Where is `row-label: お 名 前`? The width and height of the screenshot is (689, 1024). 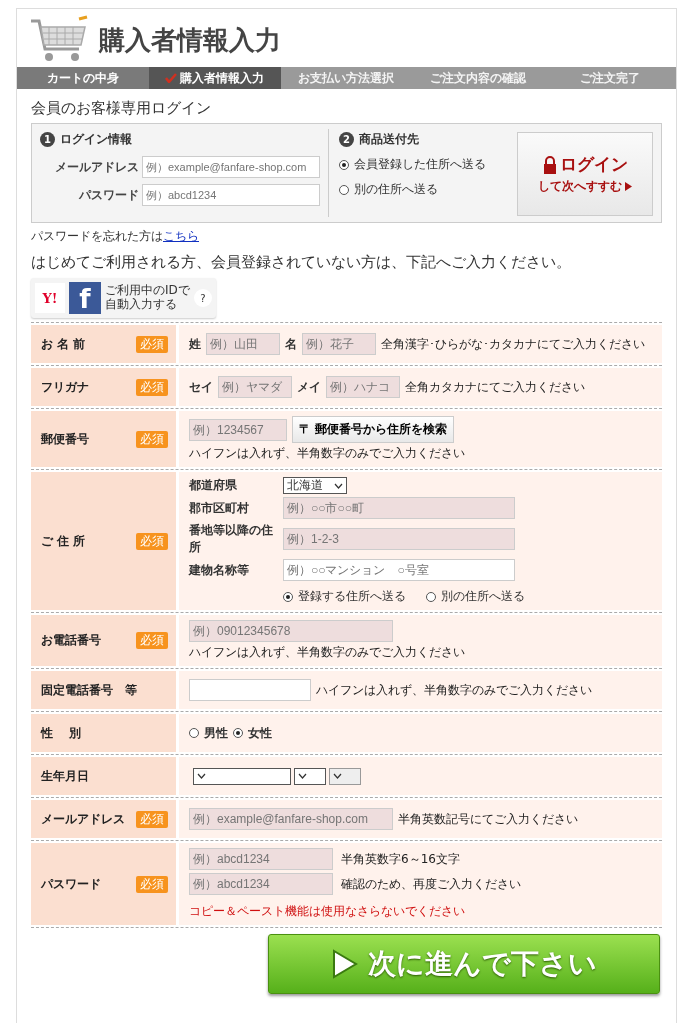
row-label: お 名 前 is located at coordinates (63, 344).